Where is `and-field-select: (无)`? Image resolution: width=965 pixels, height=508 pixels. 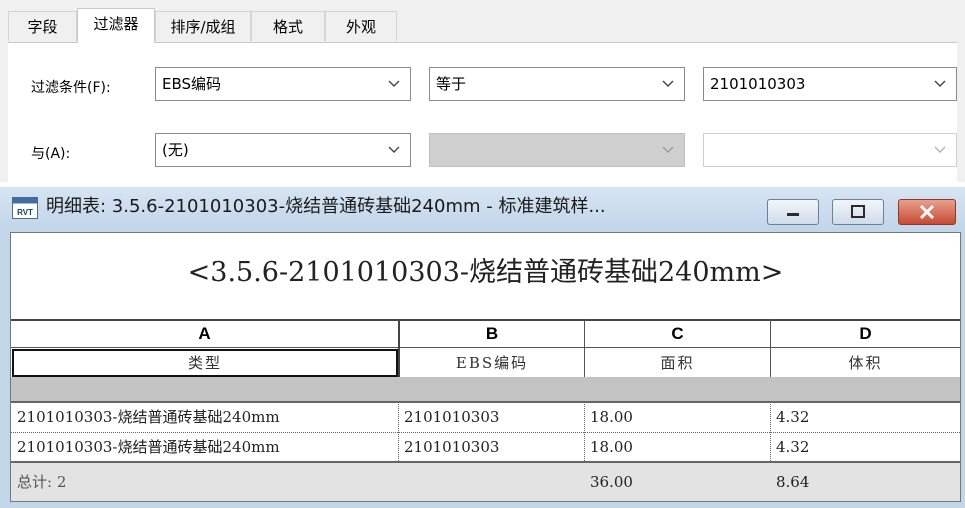
and-field-select: (无) is located at coordinates (283, 150).